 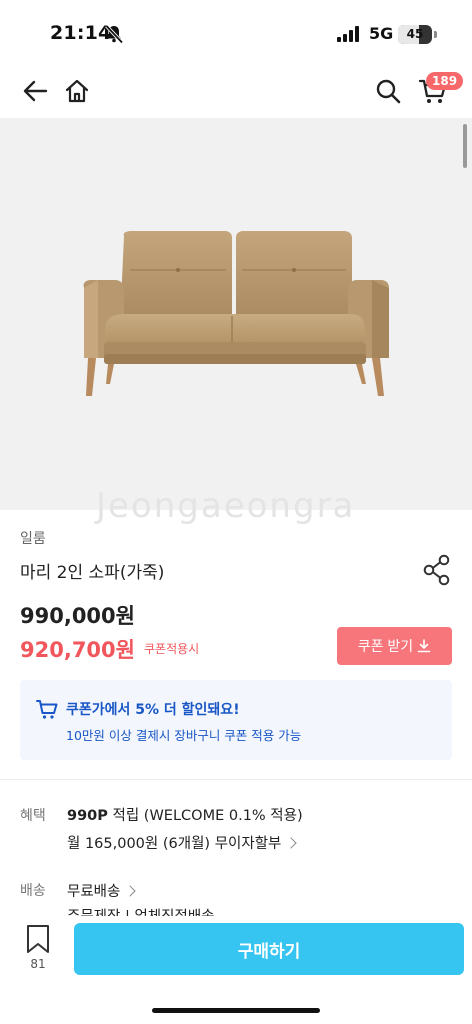 What do you see at coordinates (465, 146) in the screenshot?
I see `image-scroll-indicator` at bounding box center [465, 146].